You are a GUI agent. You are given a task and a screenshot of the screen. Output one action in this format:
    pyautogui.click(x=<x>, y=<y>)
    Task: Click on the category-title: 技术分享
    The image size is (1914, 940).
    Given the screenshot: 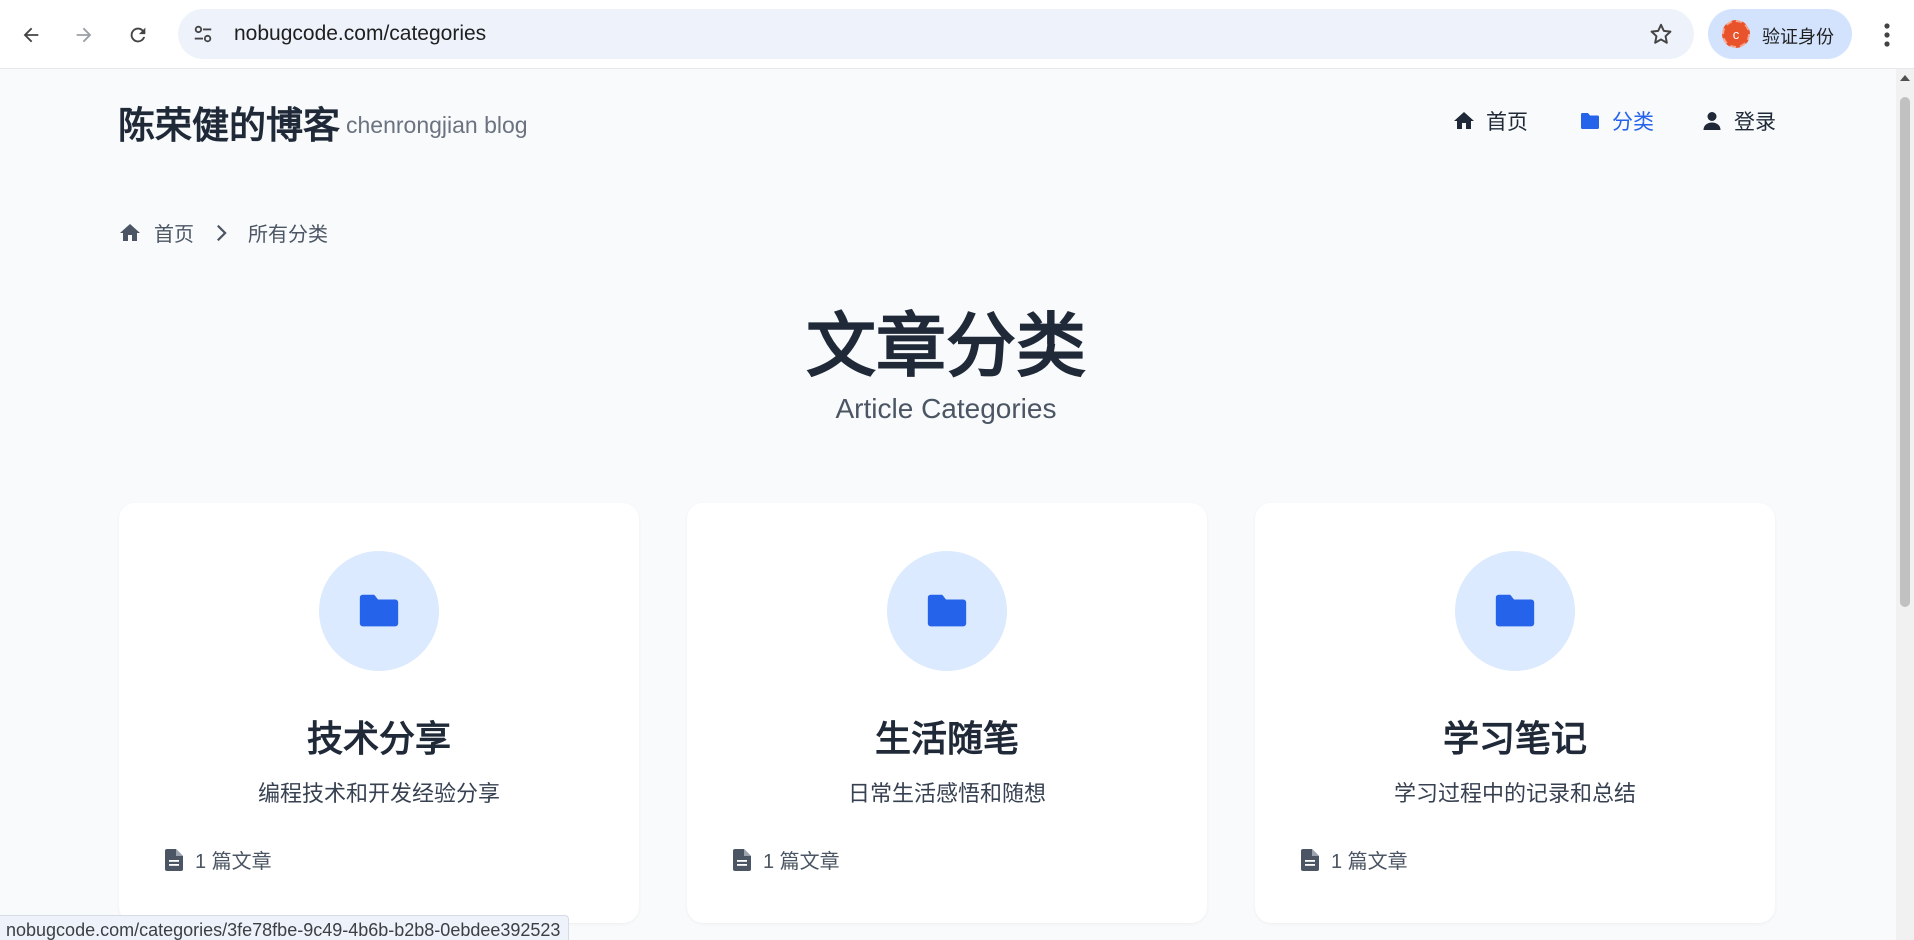 What is the action you would take?
    pyautogui.click(x=379, y=736)
    